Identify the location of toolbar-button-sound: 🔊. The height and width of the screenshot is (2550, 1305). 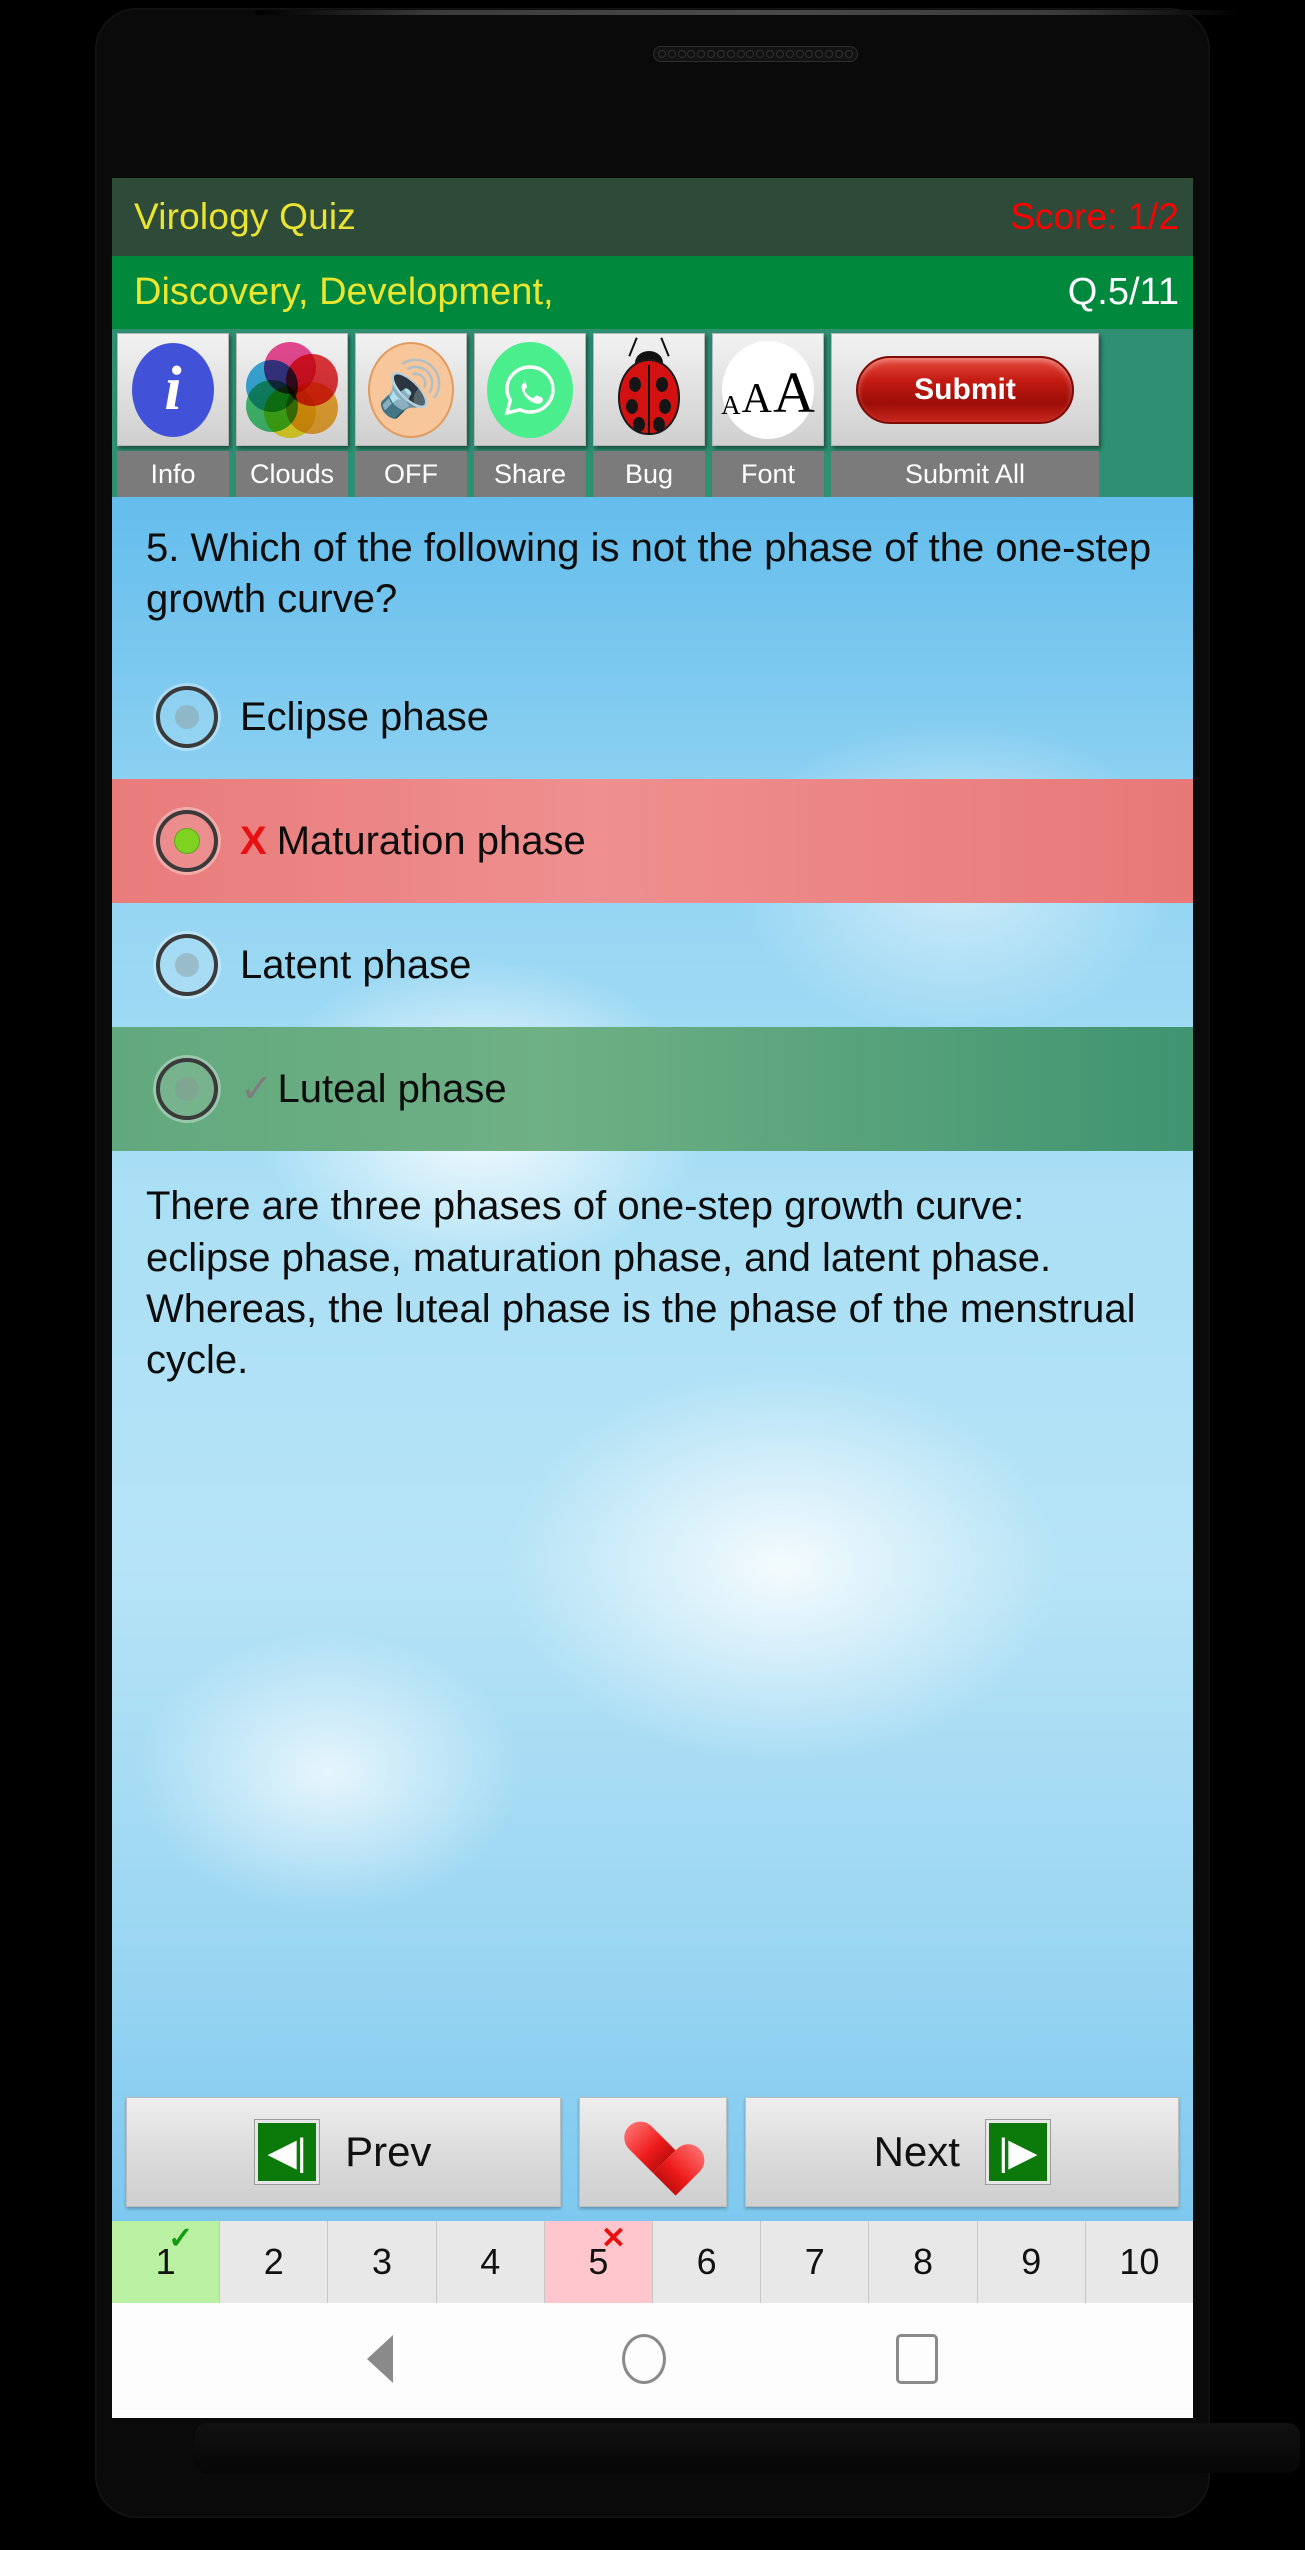
(411, 389).